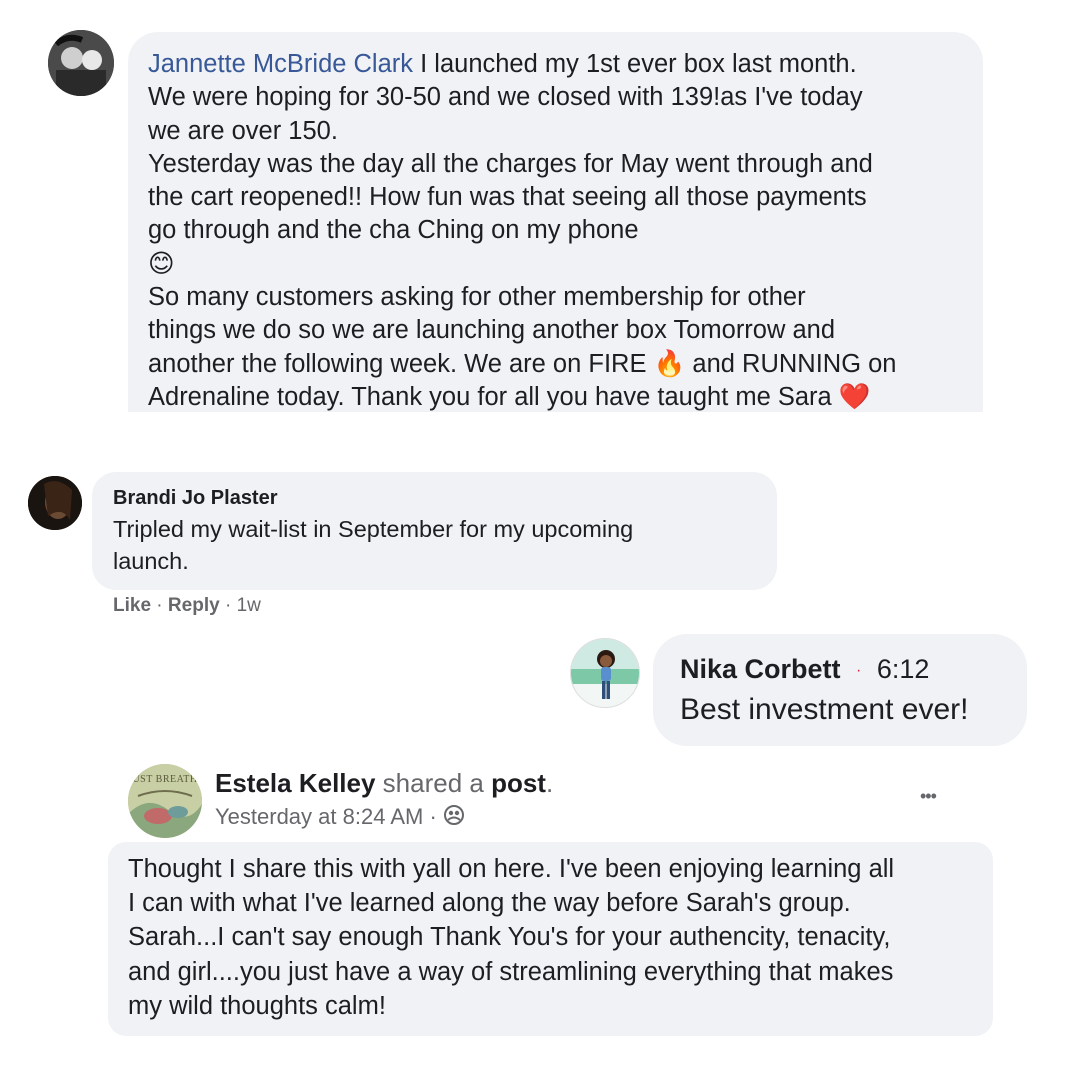 The height and width of the screenshot is (1080, 1080). I want to click on avatar-estela: UST BREATH, so click(165, 801).